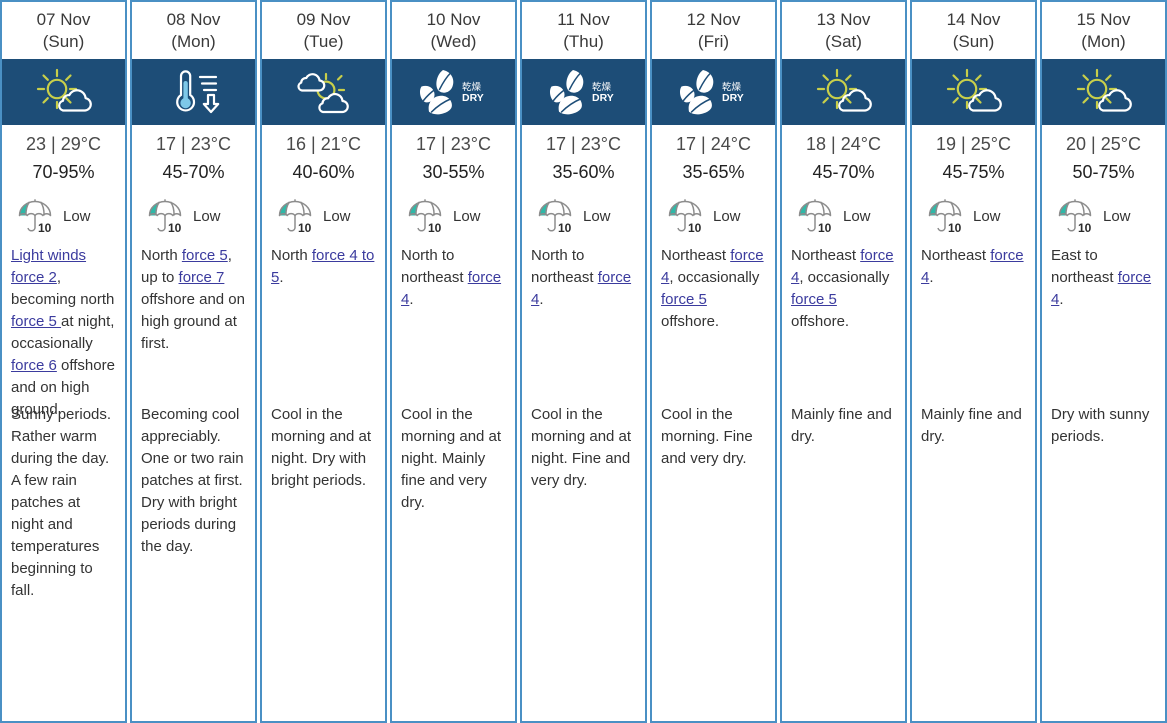 This screenshot has height=723, width=1167. What do you see at coordinates (973, 30) in the screenshot?
I see `date-header: 14 Nov (Sun)` at bounding box center [973, 30].